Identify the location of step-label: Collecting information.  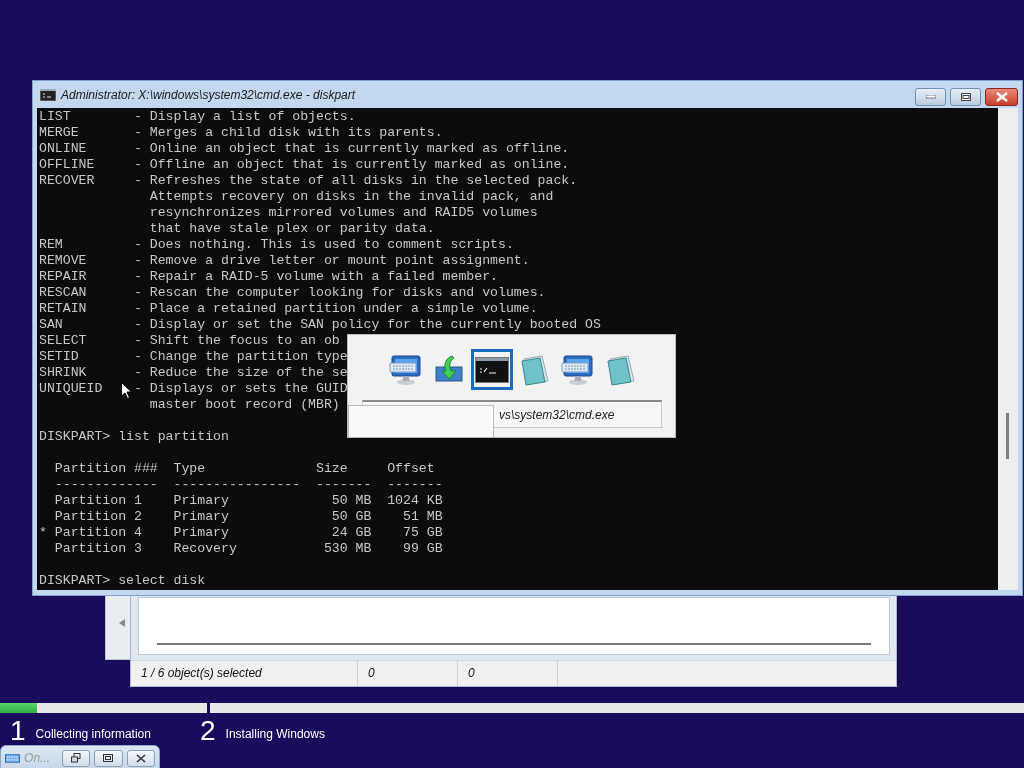
(93, 734).